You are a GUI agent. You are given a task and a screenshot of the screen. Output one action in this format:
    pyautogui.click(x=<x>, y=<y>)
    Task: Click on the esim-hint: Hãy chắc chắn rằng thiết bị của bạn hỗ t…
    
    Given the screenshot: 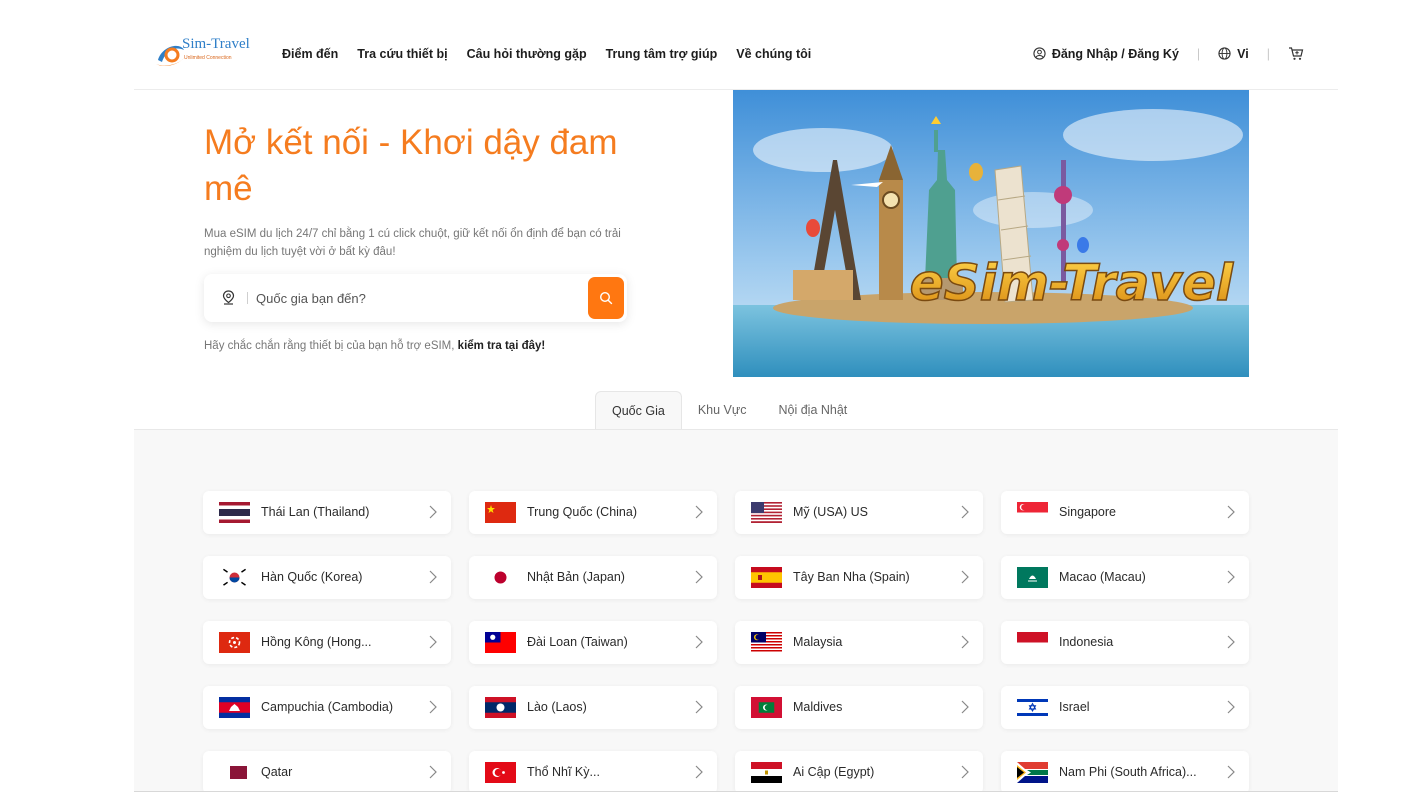 What is the action you would take?
    pyautogui.click(x=374, y=346)
    